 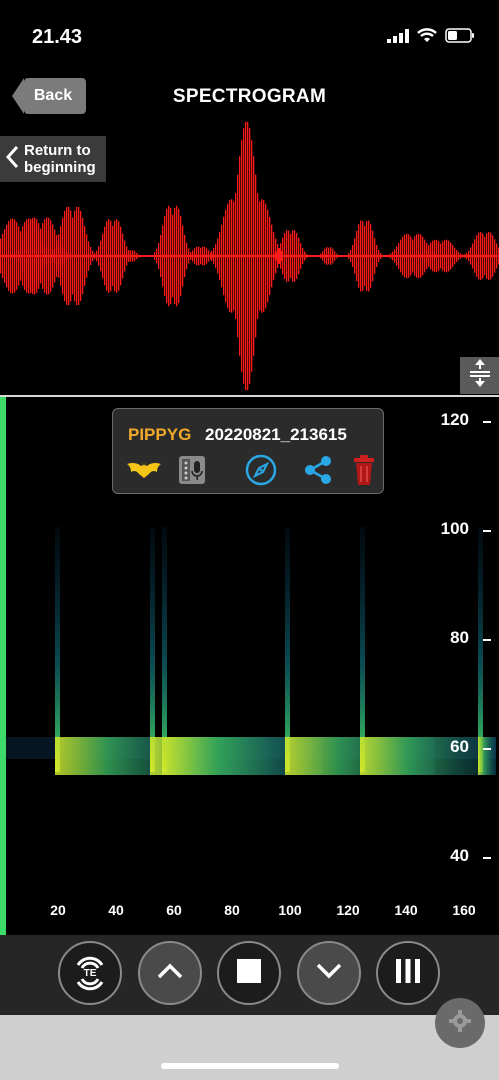 What do you see at coordinates (318, 470) in the screenshot?
I see `share-icon` at bounding box center [318, 470].